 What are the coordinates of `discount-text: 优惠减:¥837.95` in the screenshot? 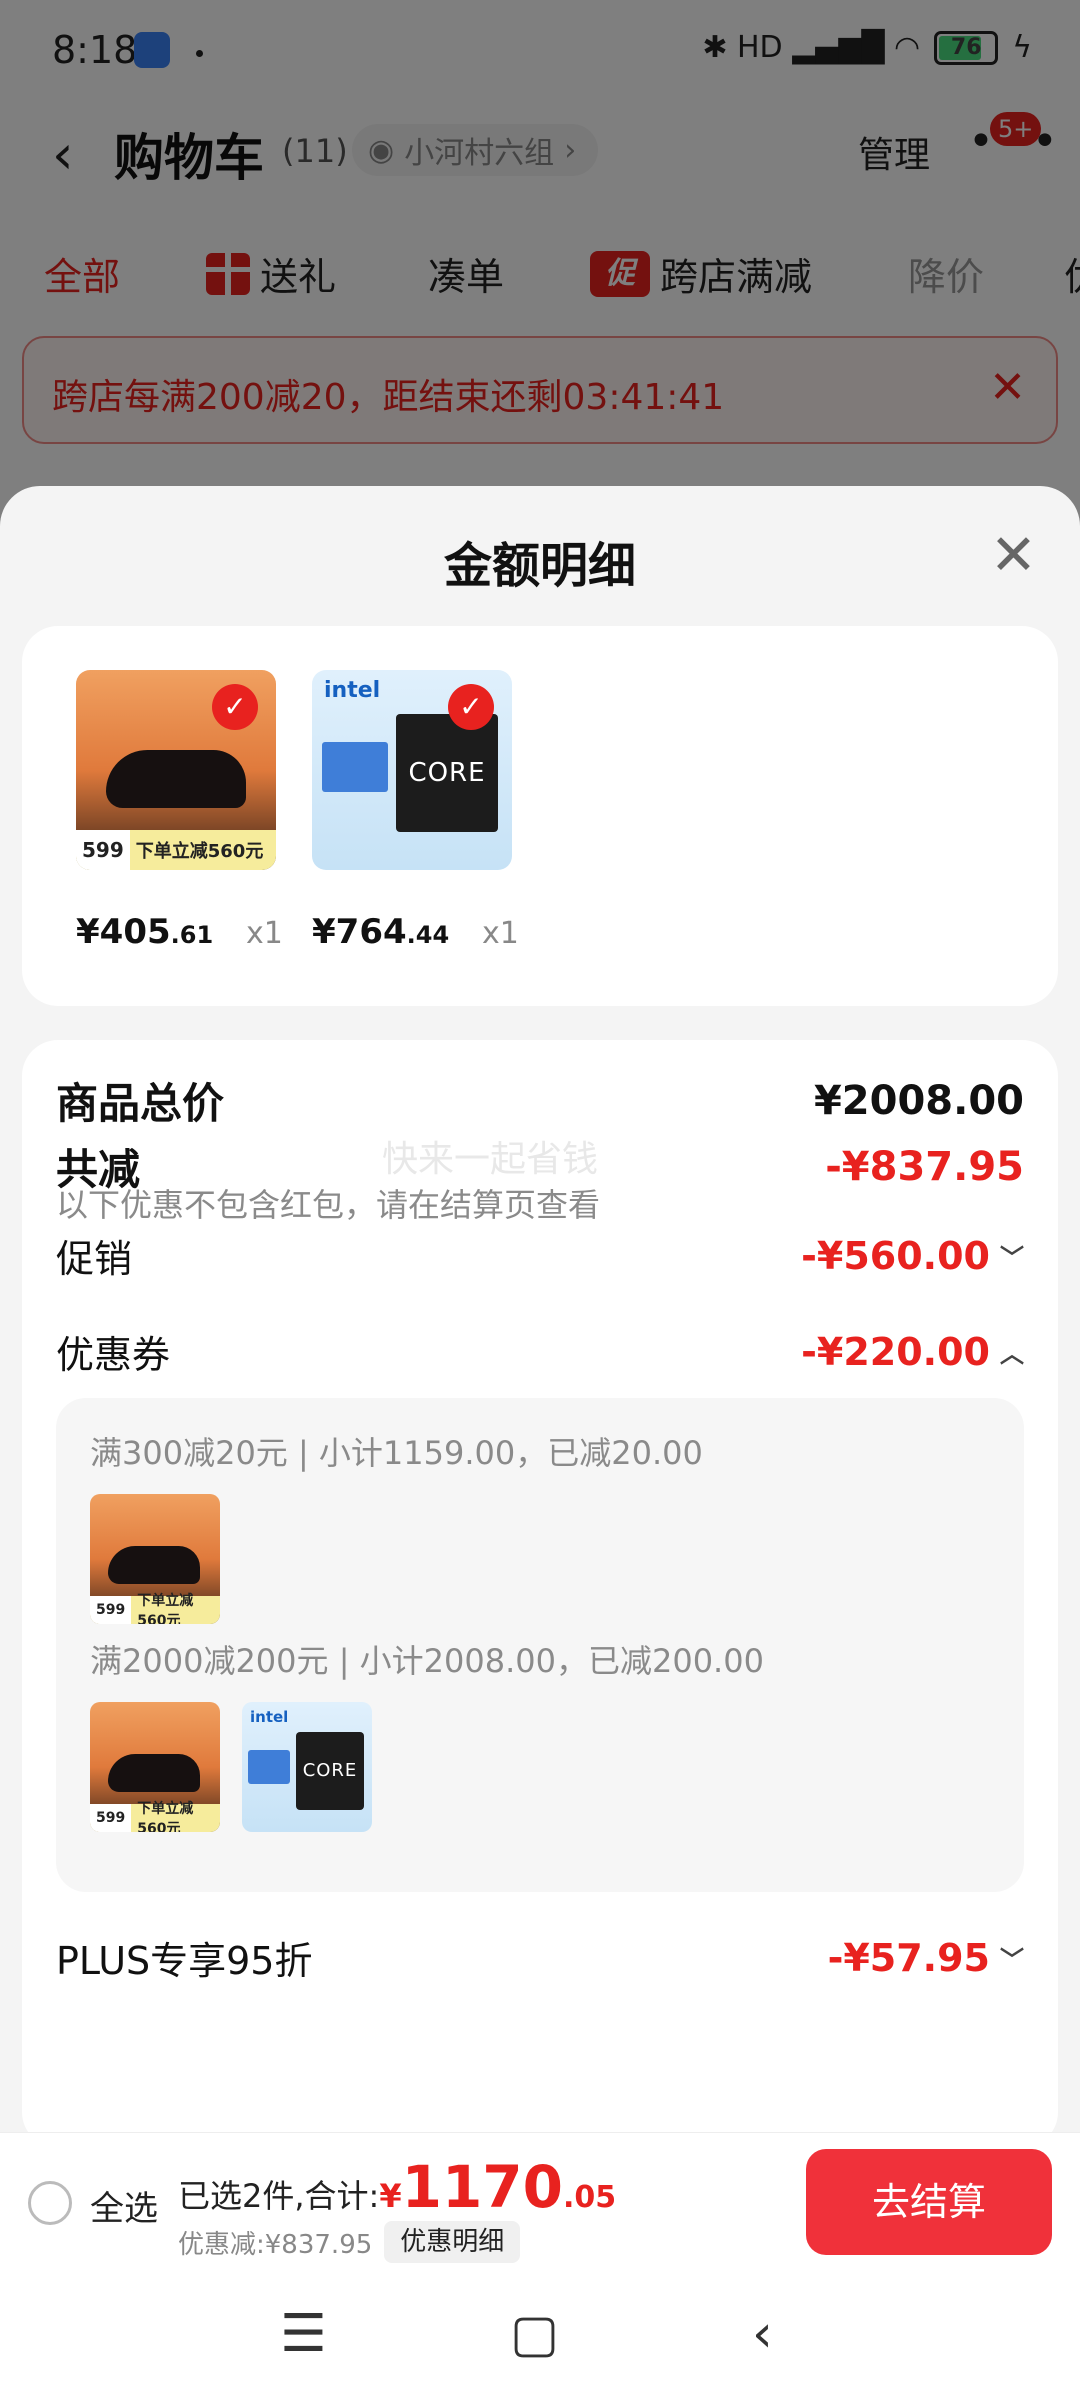 It's located at (275, 2244).